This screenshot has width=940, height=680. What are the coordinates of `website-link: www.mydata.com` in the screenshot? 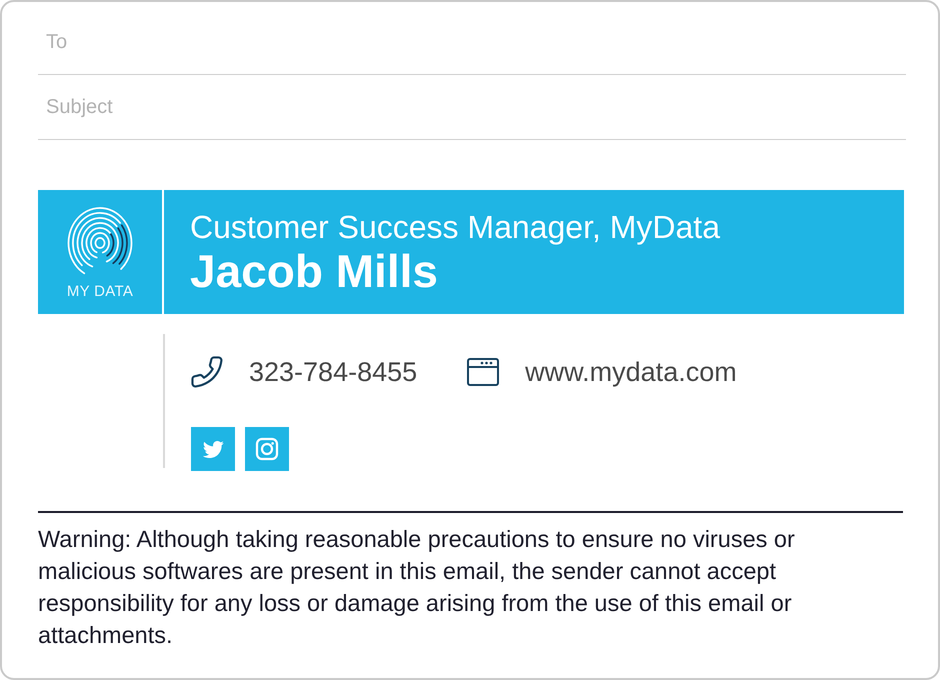 It's located at (631, 372).